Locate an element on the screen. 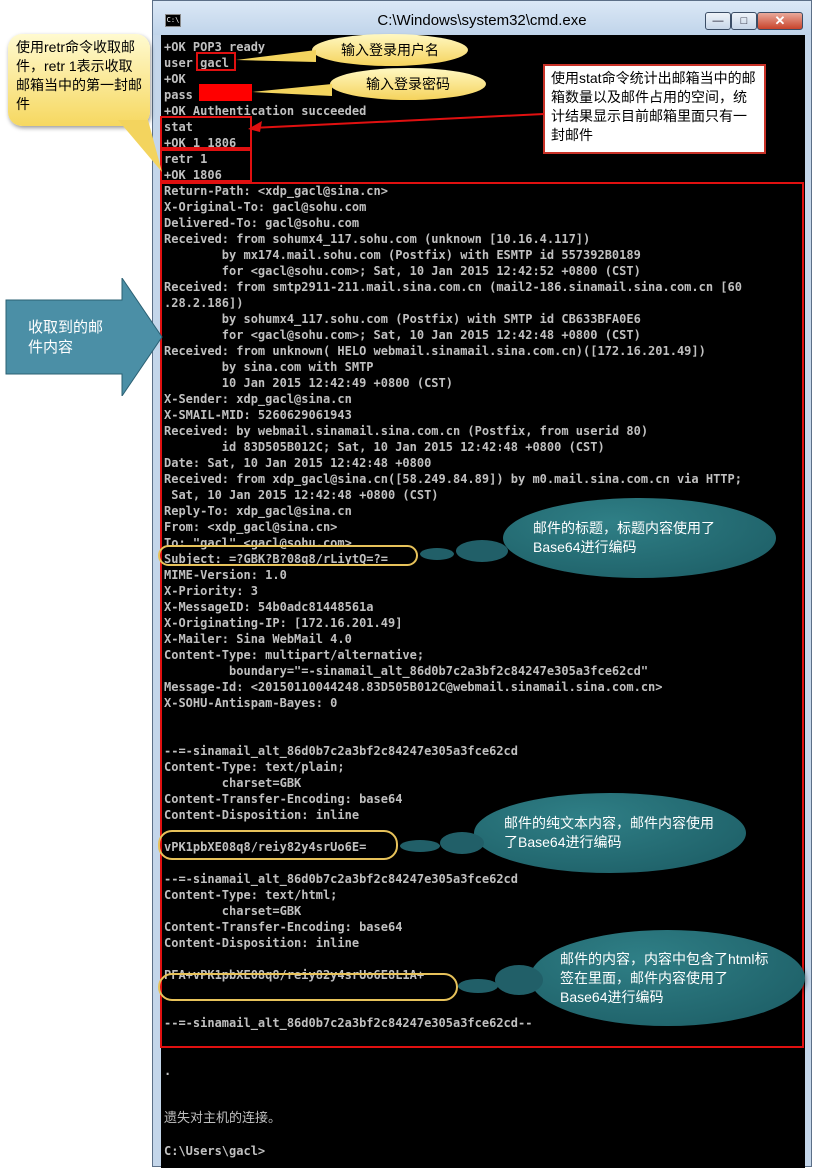 This screenshot has width=813, height=1168. plain-callout-dot is located at coordinates (462, 843).